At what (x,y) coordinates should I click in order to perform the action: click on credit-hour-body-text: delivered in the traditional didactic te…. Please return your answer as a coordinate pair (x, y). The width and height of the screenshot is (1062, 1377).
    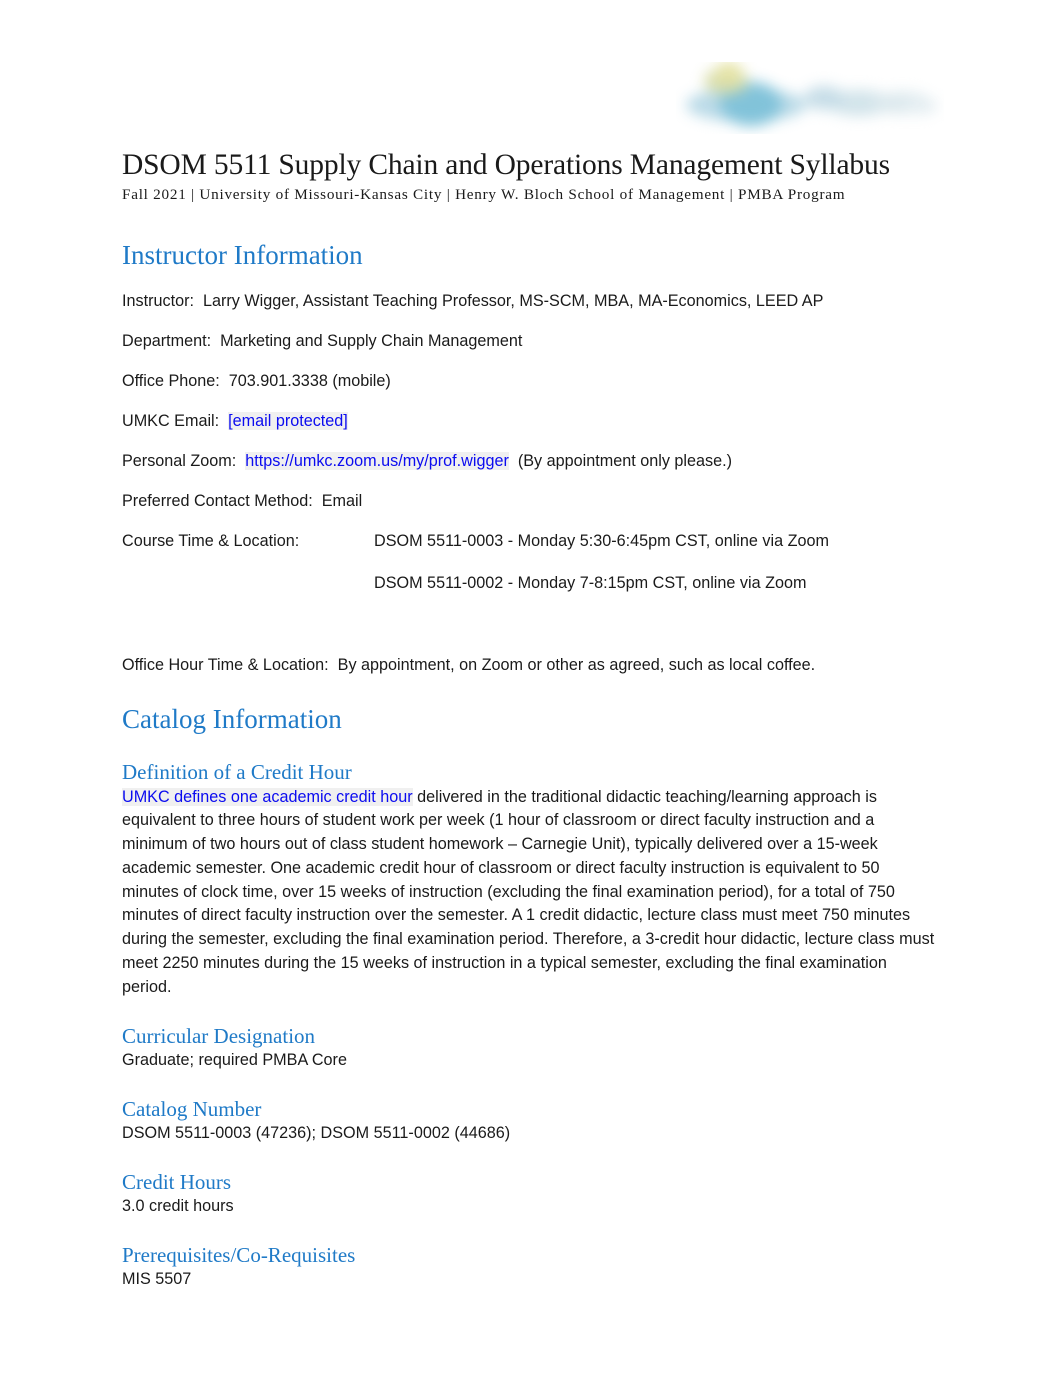
    Looking at the image, I should click on (528, 891).